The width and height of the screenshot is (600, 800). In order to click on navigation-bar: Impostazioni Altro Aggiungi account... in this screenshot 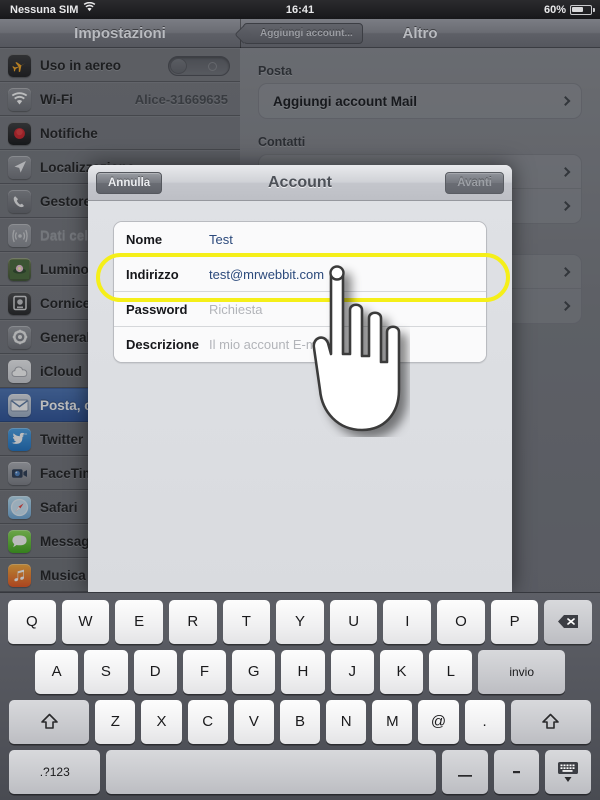, I will do `click(300, 33)`.